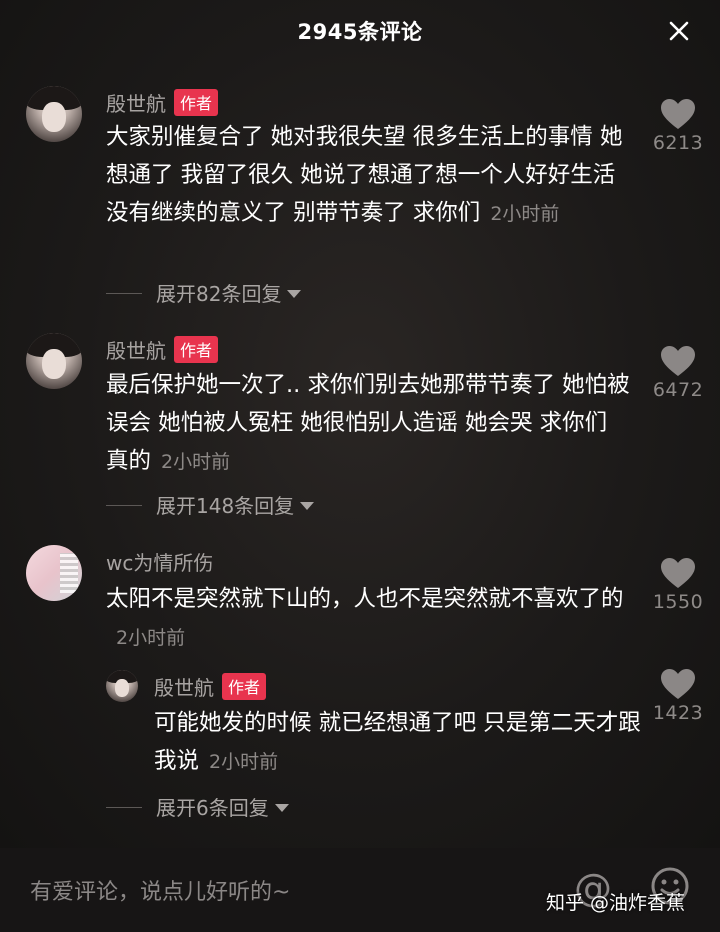  What do you see at coordinates (197, 806) in the screenshot?
I see `expand-replies-button: 展开6条回复` at bounding box center [197, 806].